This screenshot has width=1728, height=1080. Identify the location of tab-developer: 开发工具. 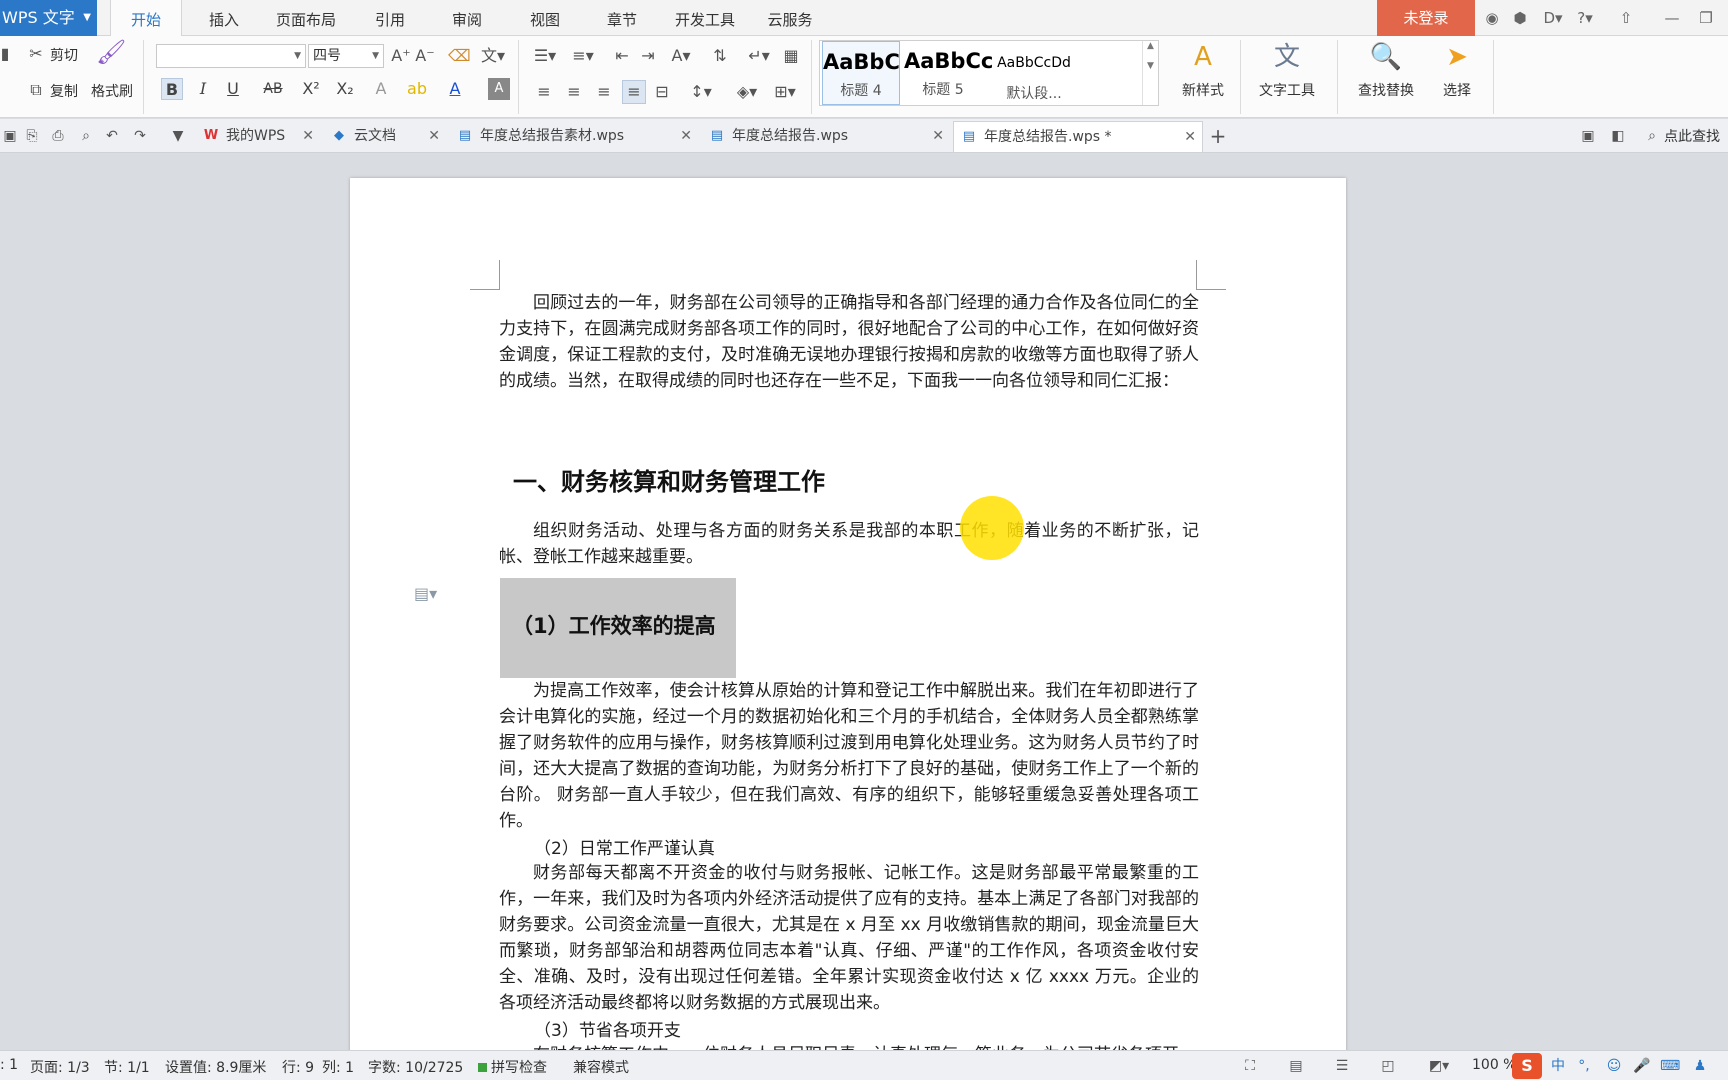
(705, 18).